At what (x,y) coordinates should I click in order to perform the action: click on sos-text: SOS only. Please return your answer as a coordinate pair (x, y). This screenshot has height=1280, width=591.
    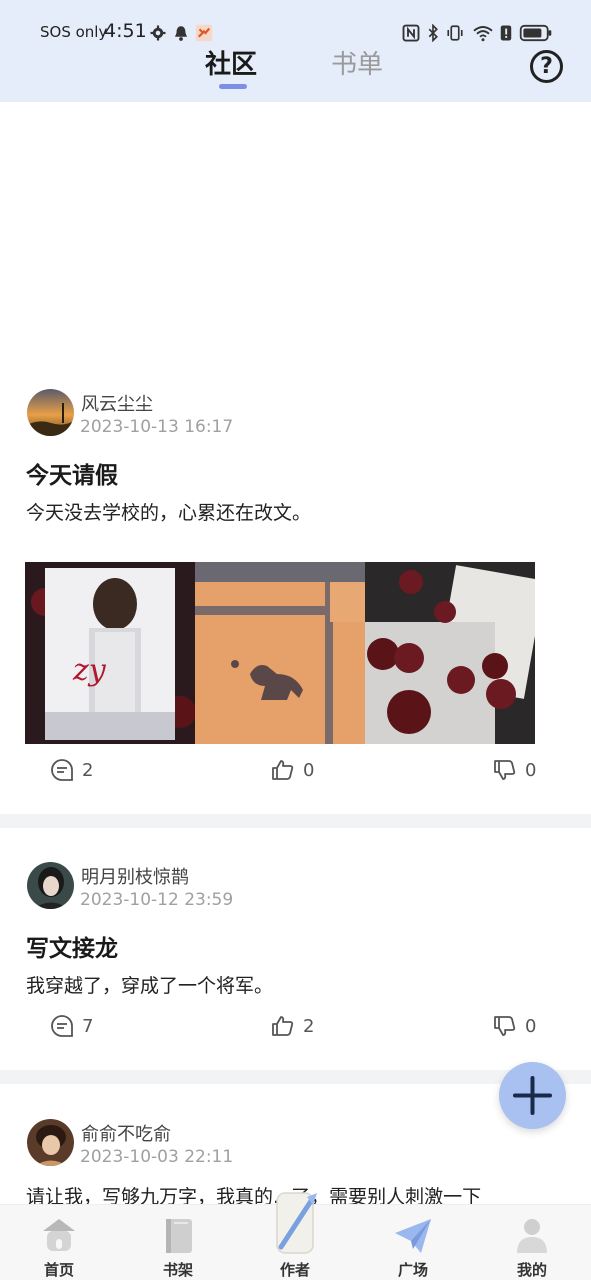
    Looking at the image, I should click on (74, 32).